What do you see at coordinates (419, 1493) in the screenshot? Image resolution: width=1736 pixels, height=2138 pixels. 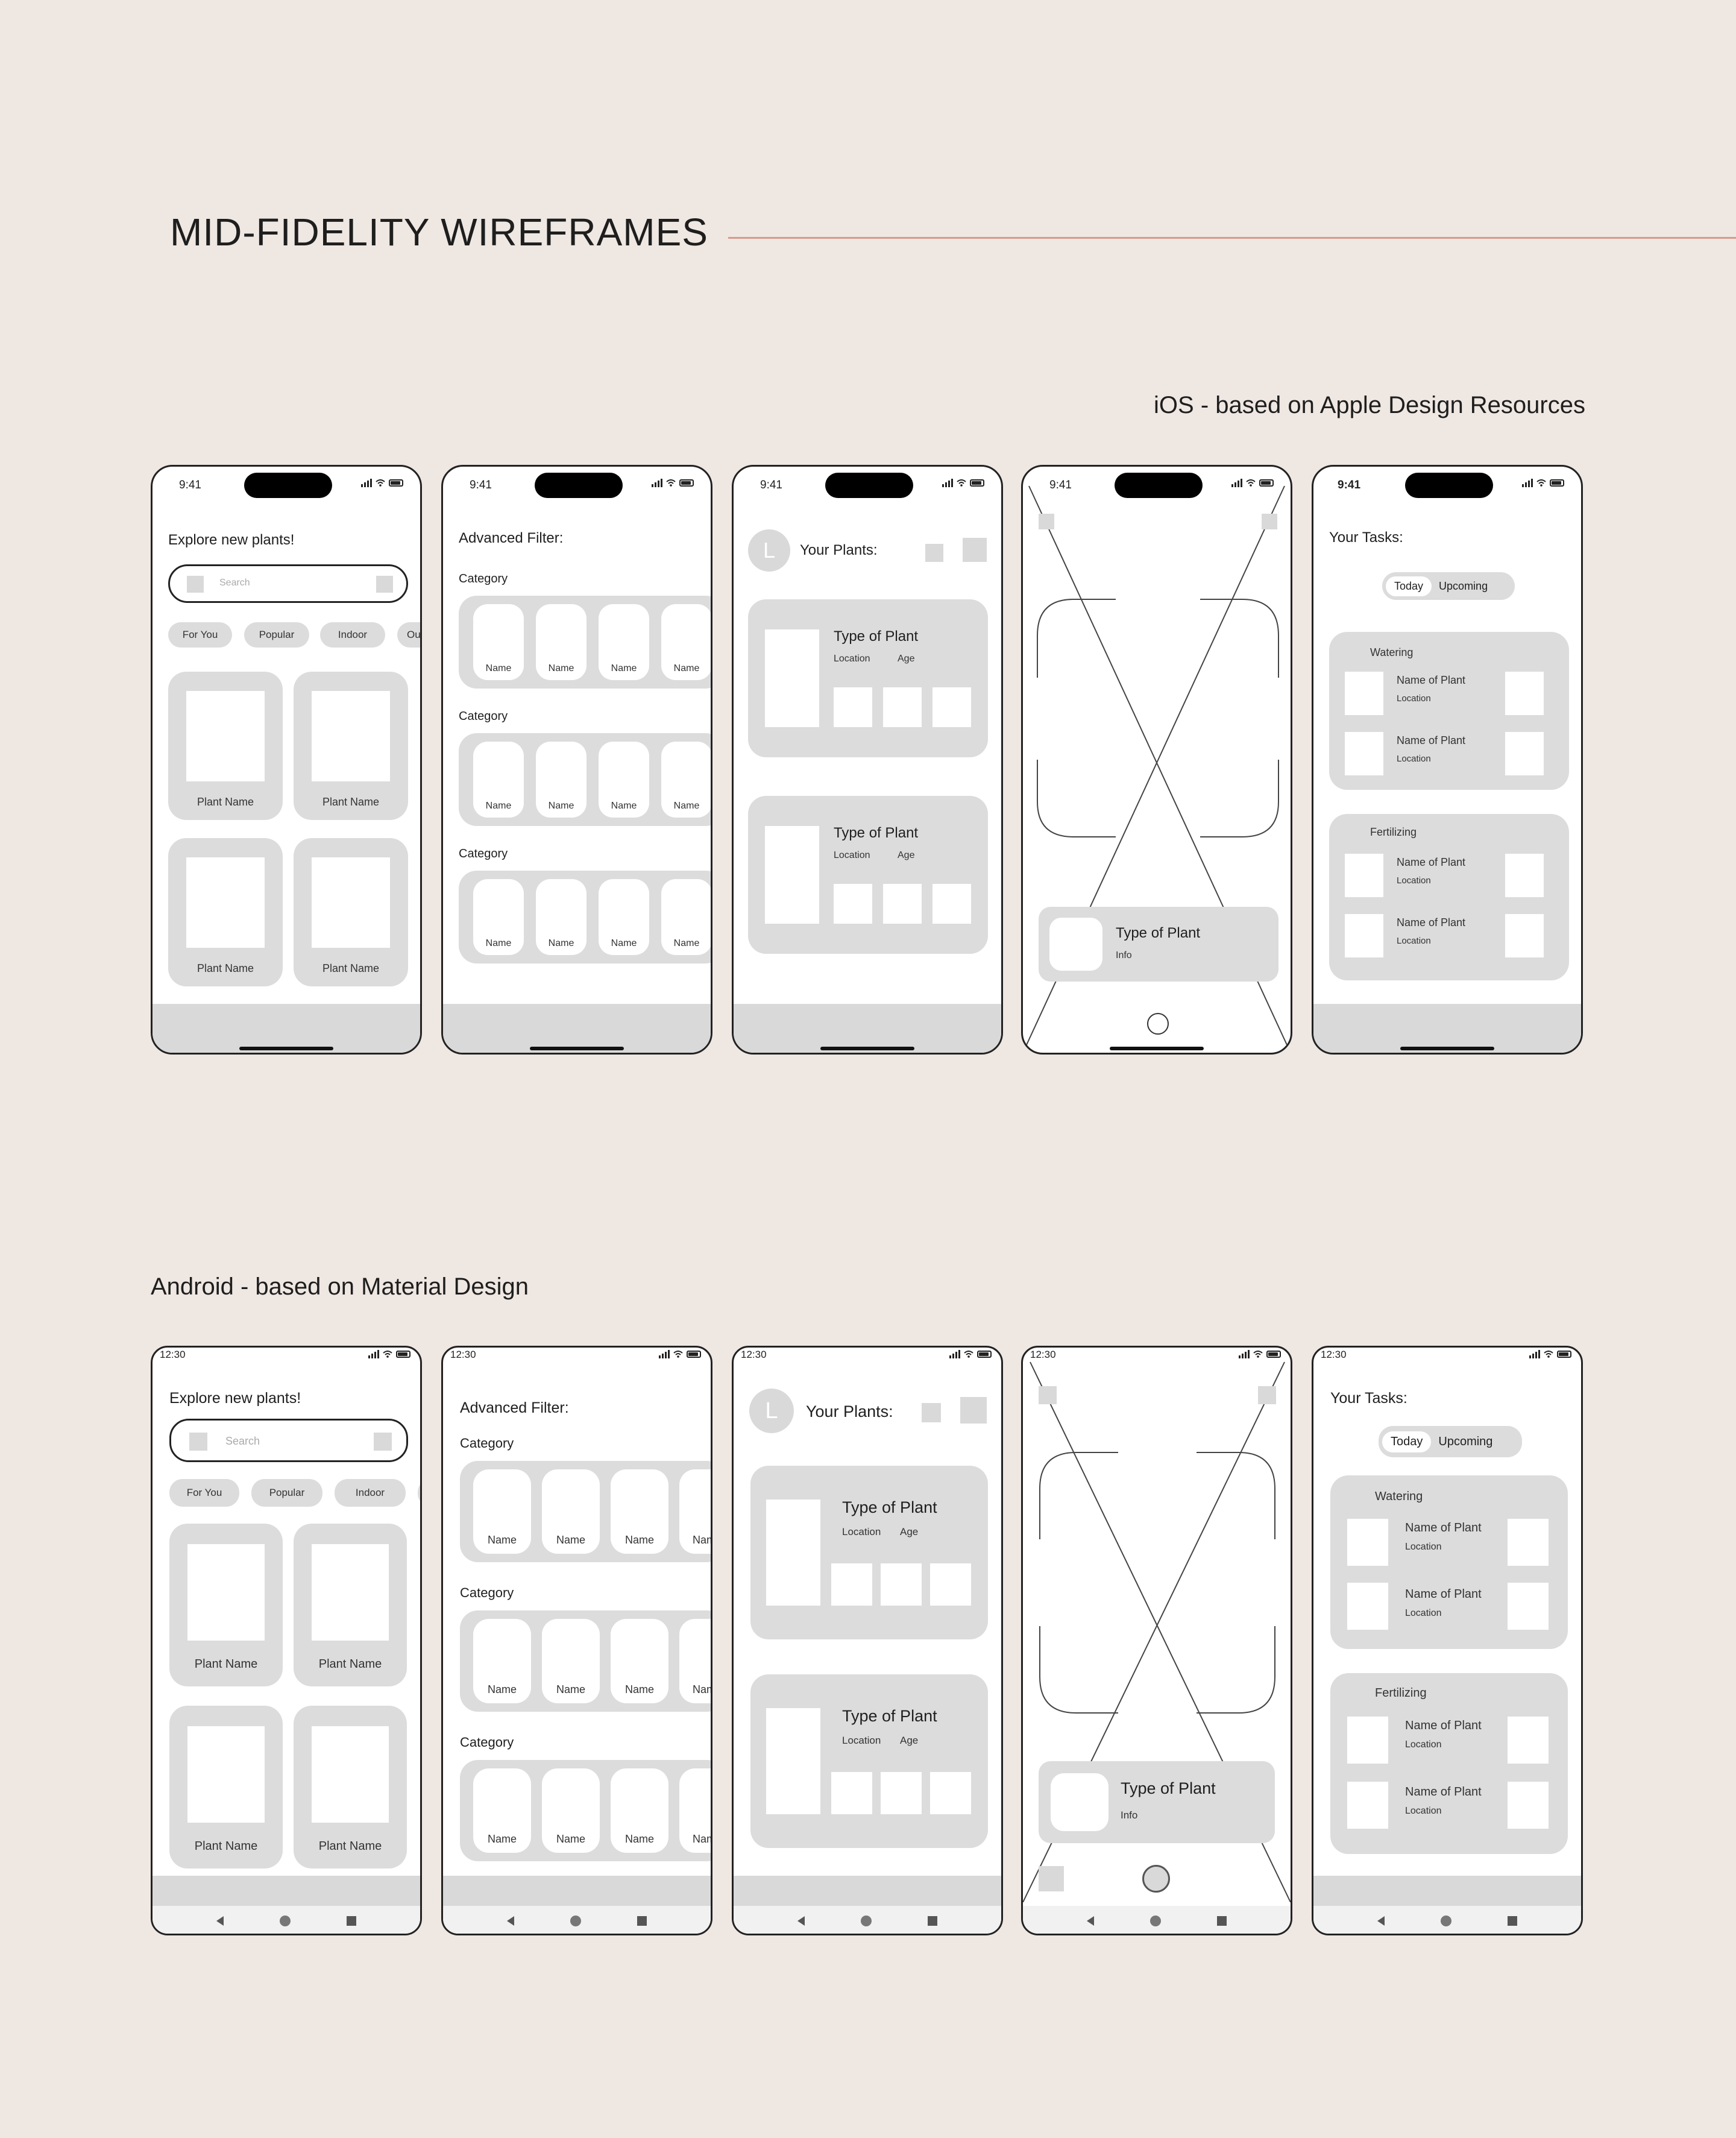 I see `chip-more` at bounding box center [419, 1493].